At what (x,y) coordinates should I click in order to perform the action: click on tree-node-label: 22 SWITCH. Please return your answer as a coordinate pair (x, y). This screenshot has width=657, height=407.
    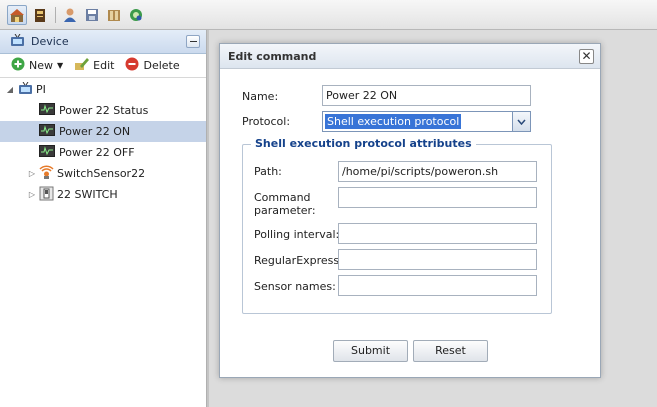
    Looking at the image, I should click on (87, 194).